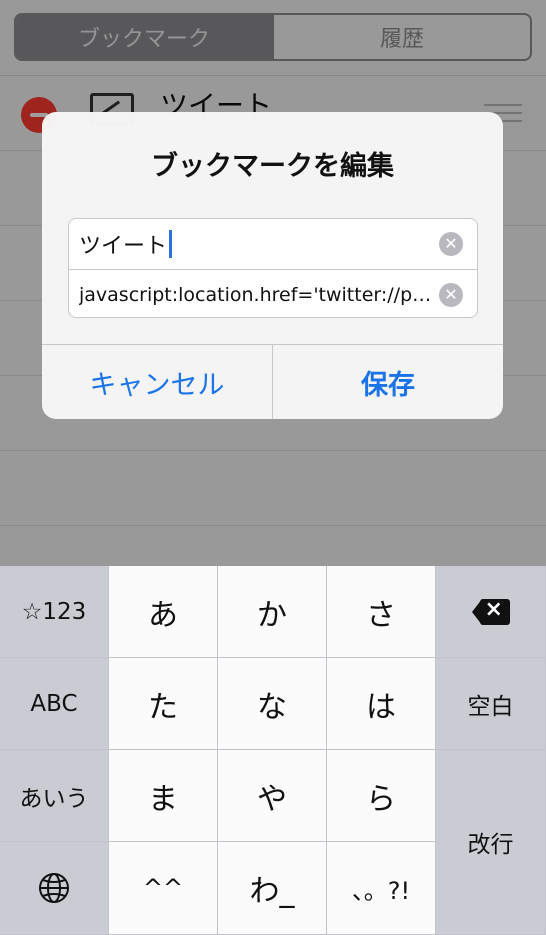 The height and width of the screenshot is (935, 546). What do you see at coordinates (491, 842) in the screenshot?
I see `return-key: 改行` at bounding box center [491, 842].